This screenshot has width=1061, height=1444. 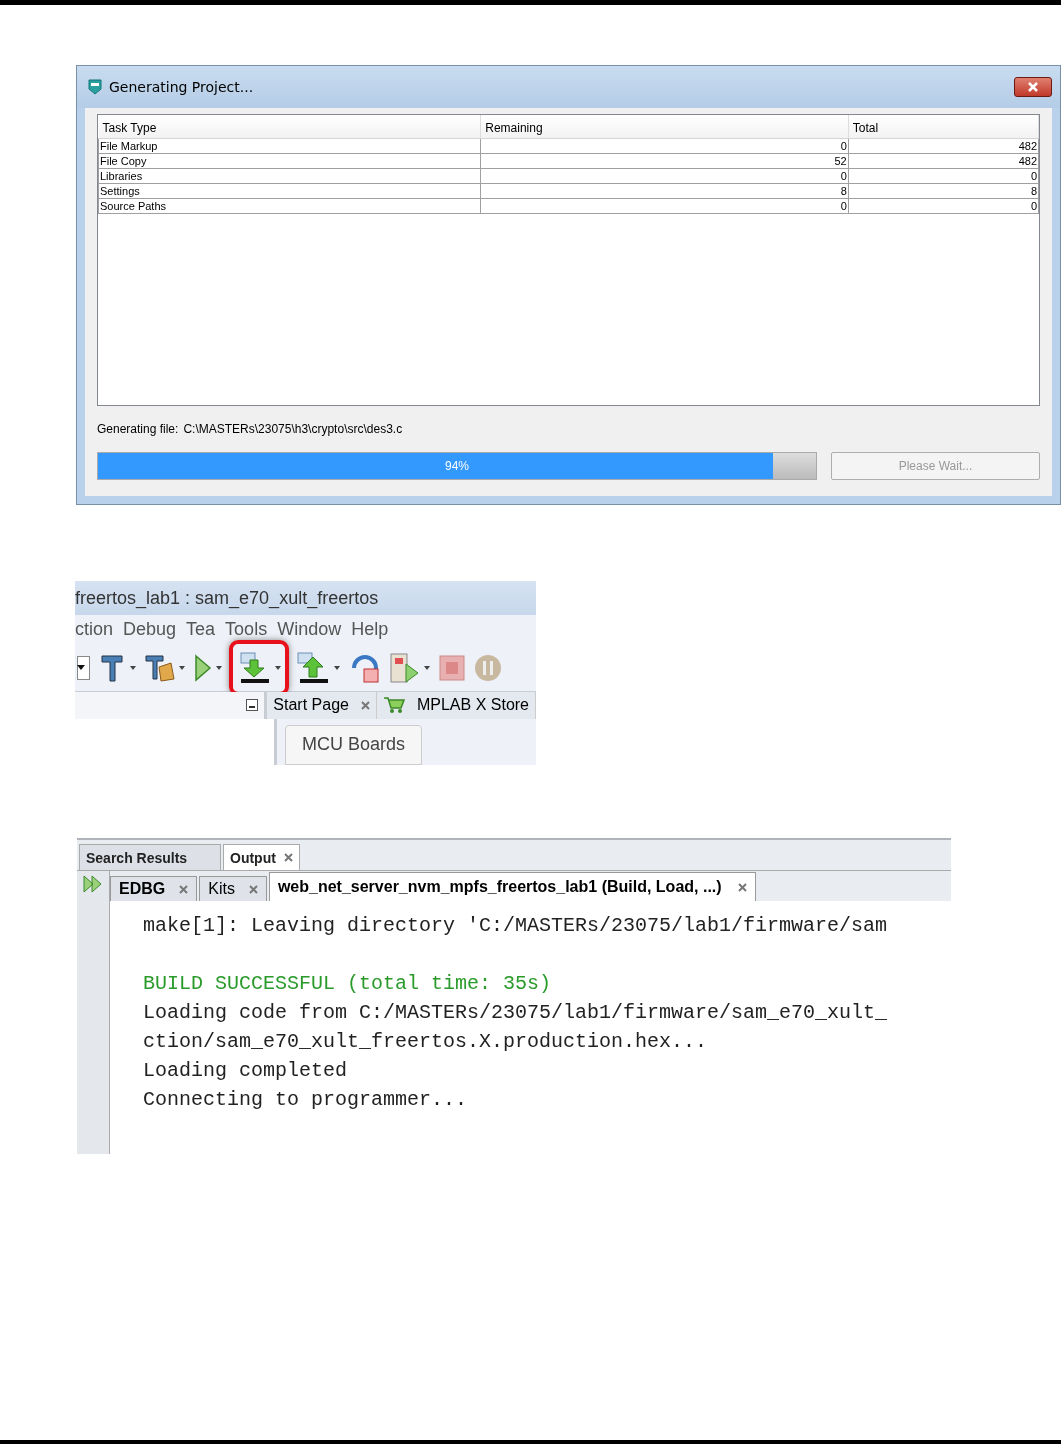 What do you see at coordinates (289, 206) in the screenshot?
I see `table-cell: Source Paths` at bounding box center [289, 206].